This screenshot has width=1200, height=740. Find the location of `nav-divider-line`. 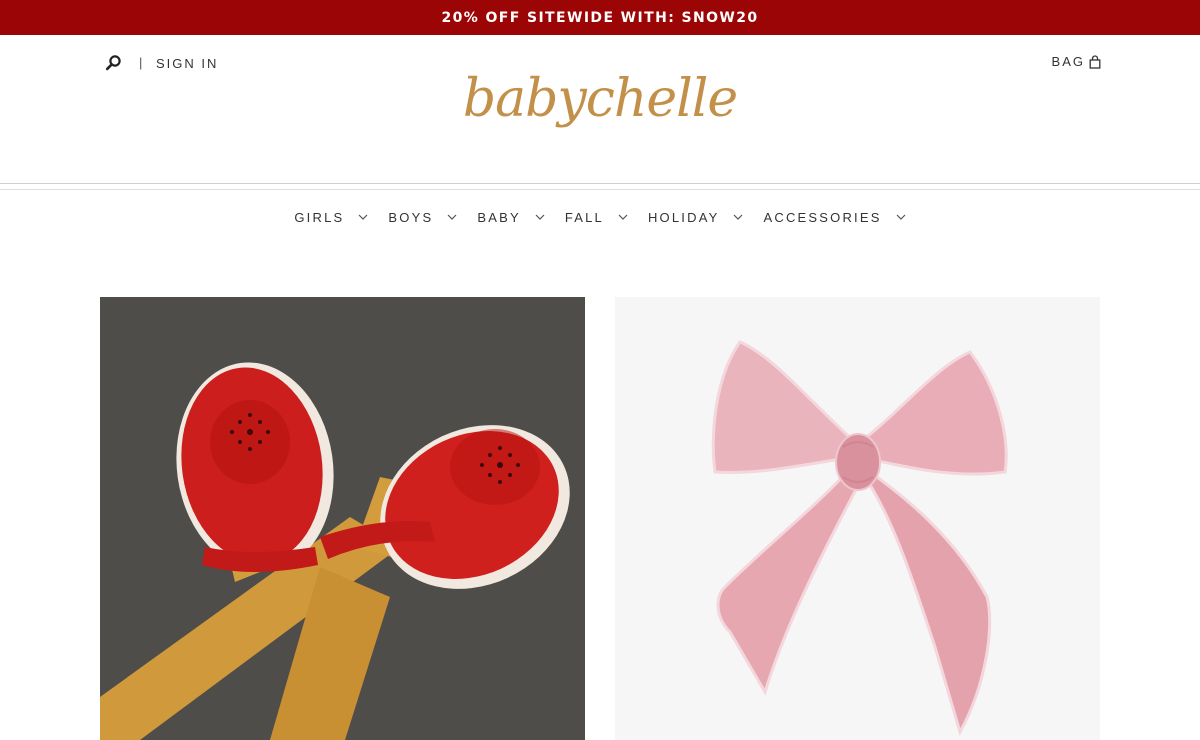

nav-divider-line is located at coordinates (600, 189).